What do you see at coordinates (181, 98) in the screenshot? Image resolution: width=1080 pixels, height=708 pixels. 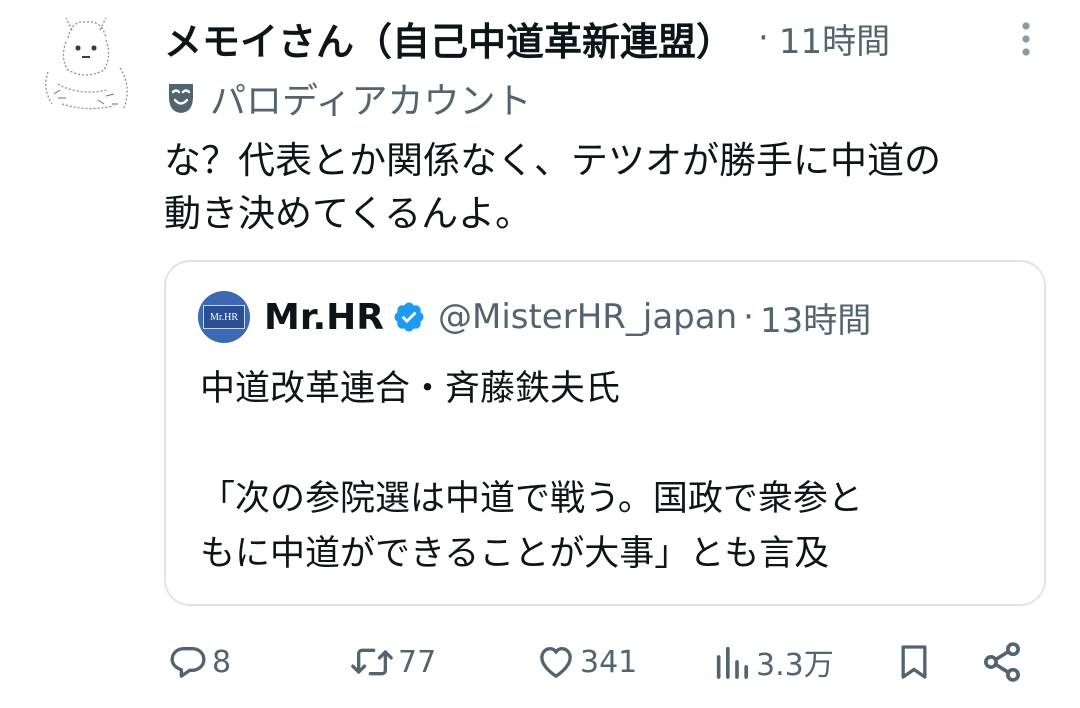 I see `theater-mask-icon` at bounding box center [181, 98].